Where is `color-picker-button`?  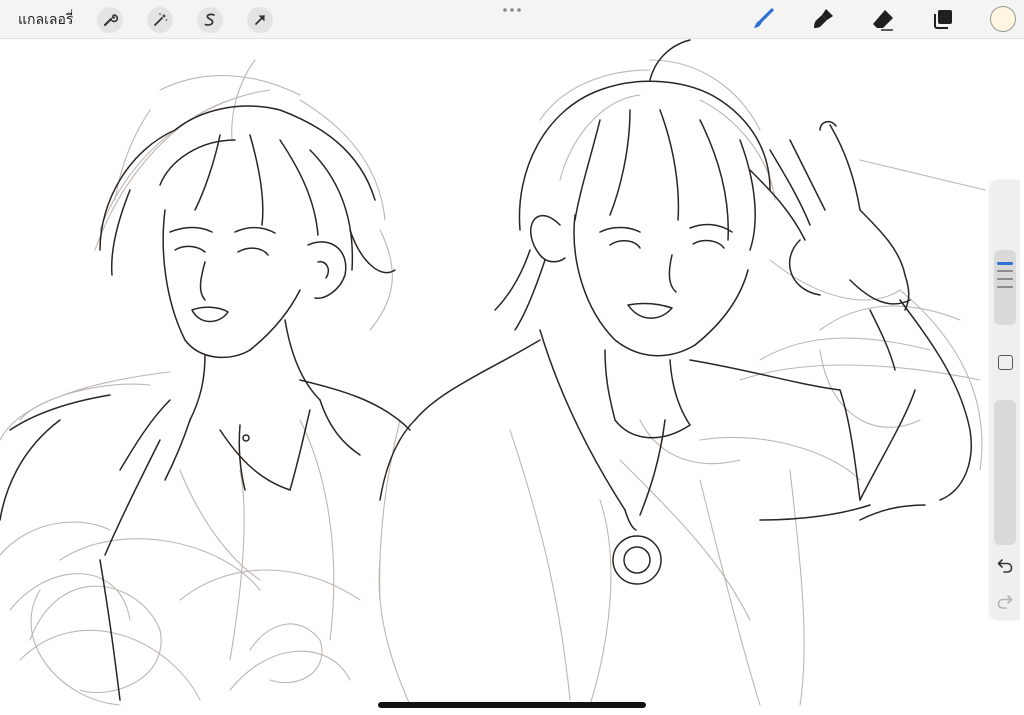 color-picker-button is located at coordinates (1003, 19).